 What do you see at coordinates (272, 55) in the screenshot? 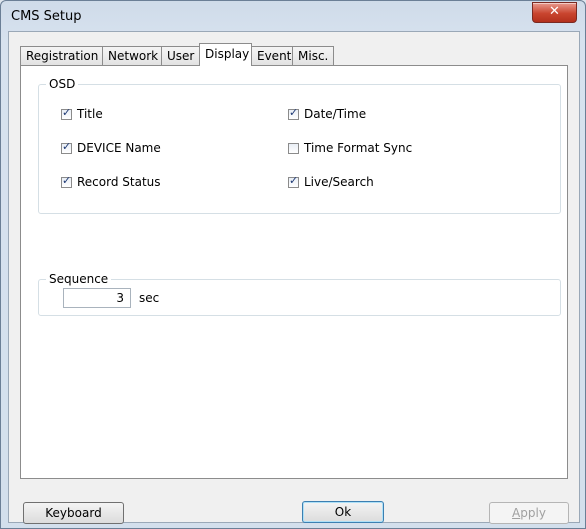
I see `tab-event: Event` at bounding box center [272, 55].